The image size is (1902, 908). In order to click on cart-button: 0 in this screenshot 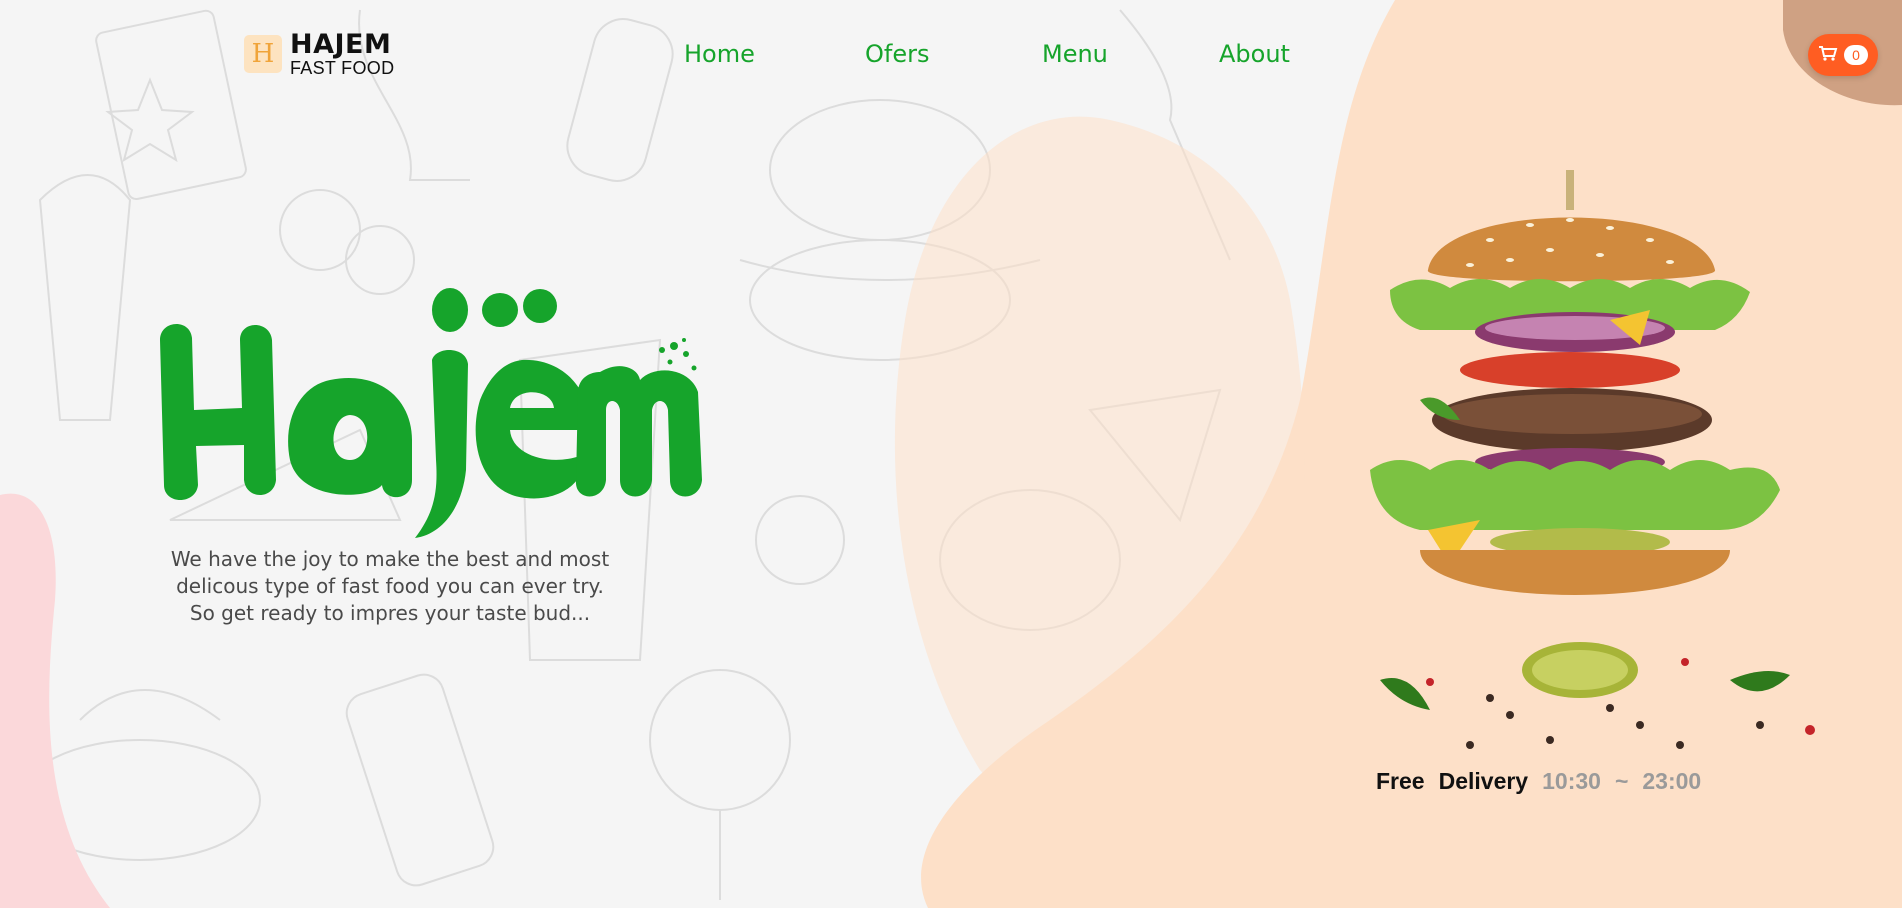, I will do `click(1843, 55)`.